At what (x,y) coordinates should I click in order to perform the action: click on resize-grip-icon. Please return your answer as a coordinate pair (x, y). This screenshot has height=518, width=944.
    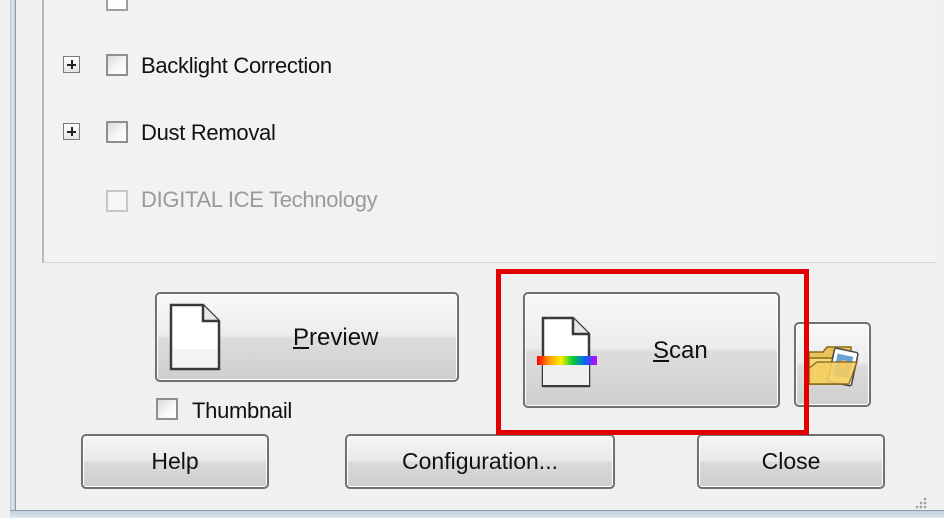
    Looking at the image, I should click on (920, 502).